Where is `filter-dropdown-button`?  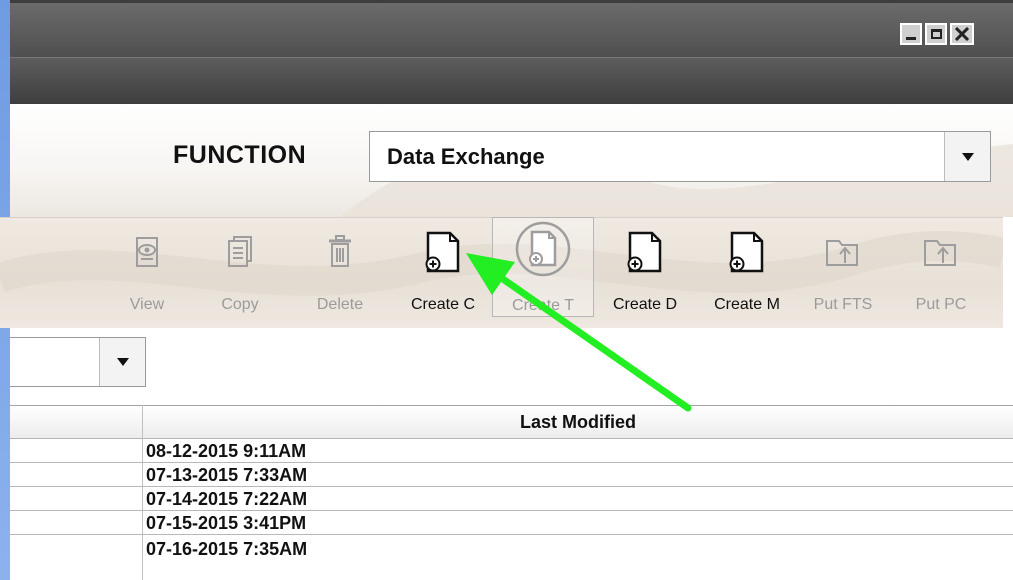 filter-dropdown-button is located at coordinates (122, 362).